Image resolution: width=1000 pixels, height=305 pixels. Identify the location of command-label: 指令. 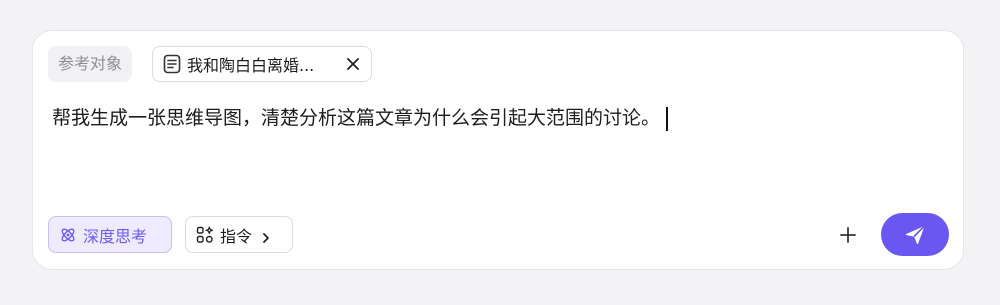
(236, 236).